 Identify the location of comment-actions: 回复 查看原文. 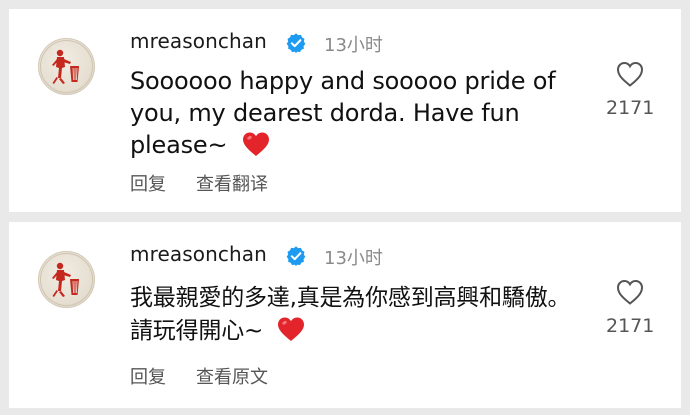
(199, 376).